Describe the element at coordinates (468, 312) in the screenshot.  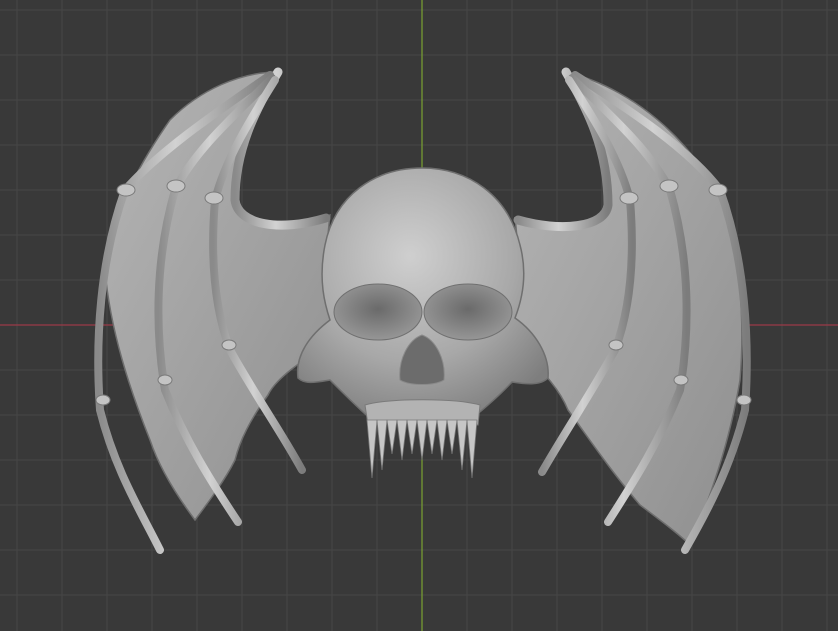
I see `right-eye-socket` at that location.